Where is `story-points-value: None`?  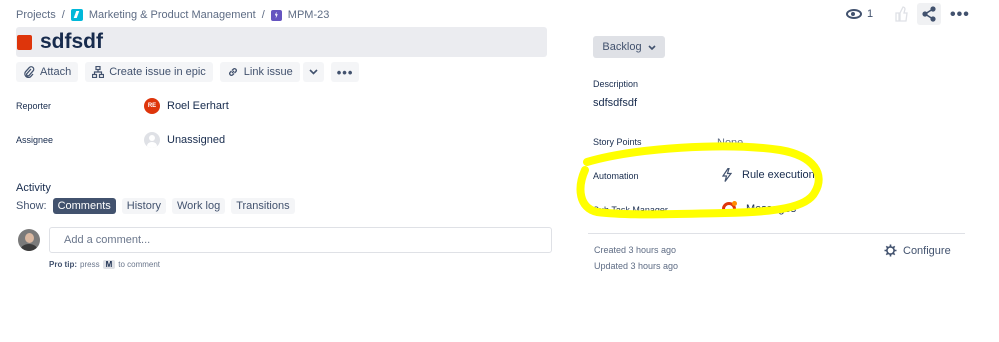
story-points-value: None is located at coordinates (730, 143).